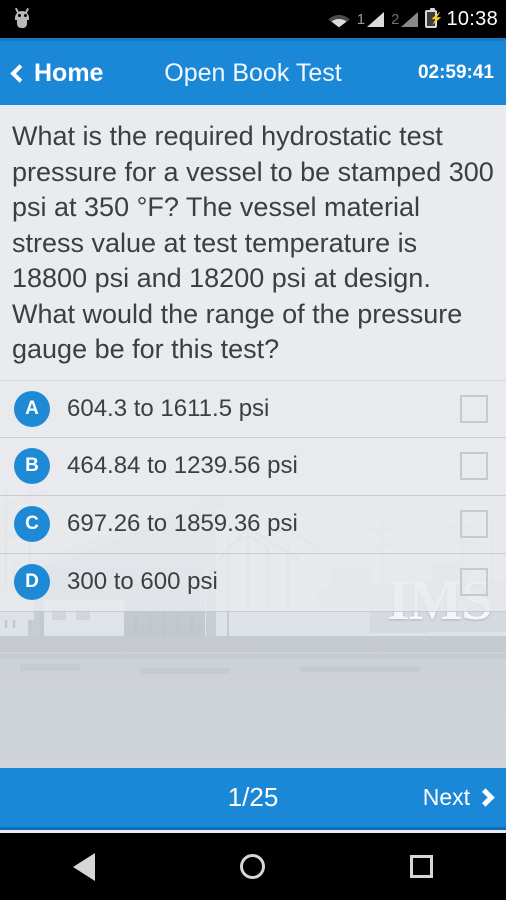  I want to click on next-question-button: Next, so click(458, 797).